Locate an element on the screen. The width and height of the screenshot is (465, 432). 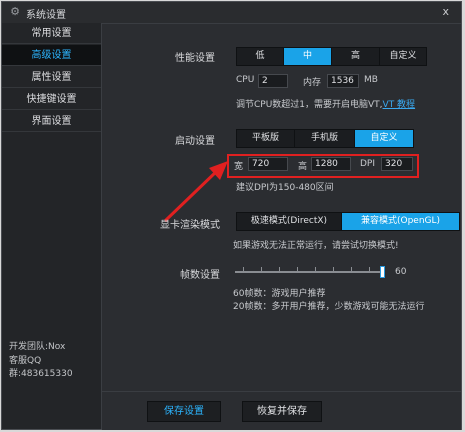
cpu-label: CPU is located at coordinates (245, 80).